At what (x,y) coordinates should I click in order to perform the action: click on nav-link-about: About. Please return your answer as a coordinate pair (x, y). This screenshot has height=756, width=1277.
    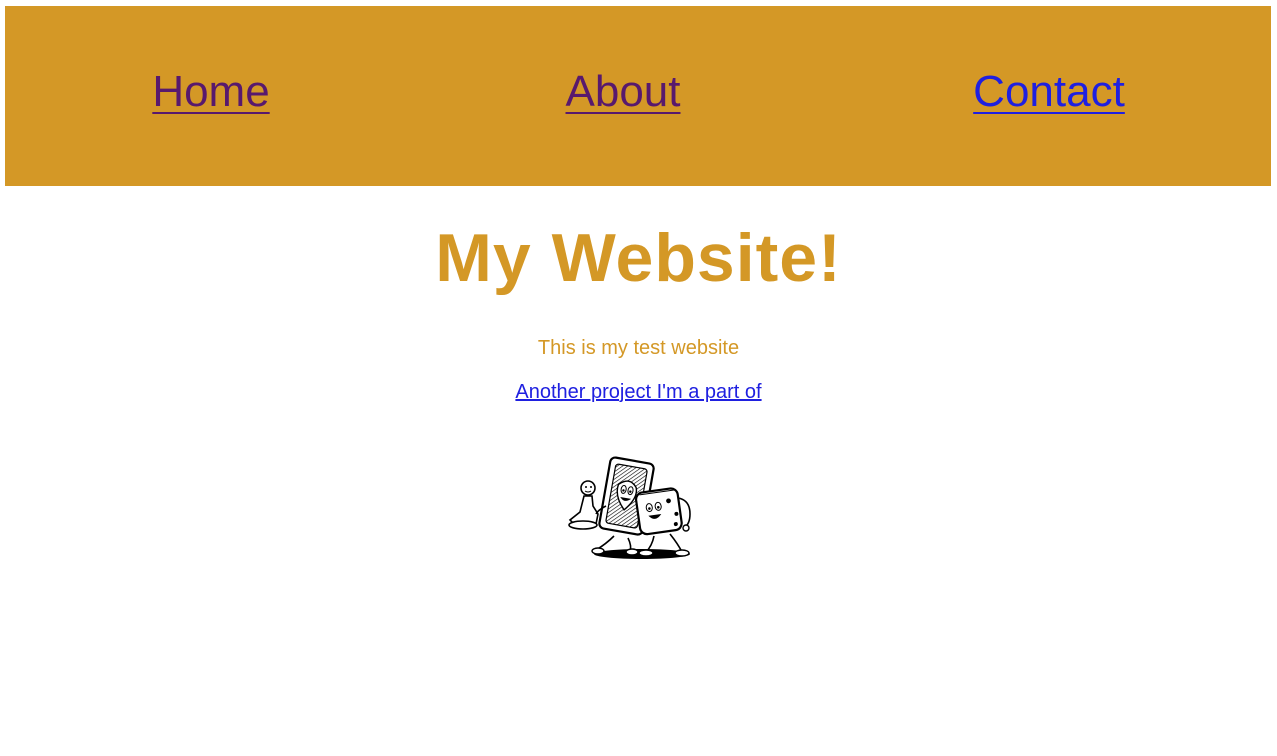
    Looking at the image, I should click on (623, 92).